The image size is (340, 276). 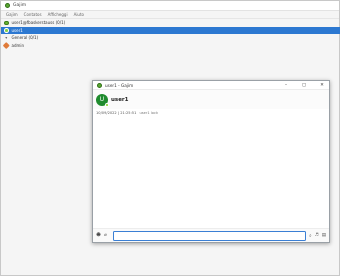 I want to click on menu-icon: ▤, so click(x=324, y=235).